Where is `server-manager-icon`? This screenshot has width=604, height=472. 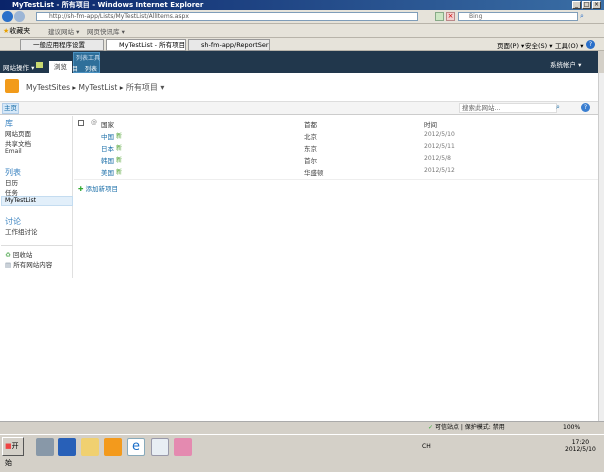 server-manager-icon is located at coordinates (45, 447).